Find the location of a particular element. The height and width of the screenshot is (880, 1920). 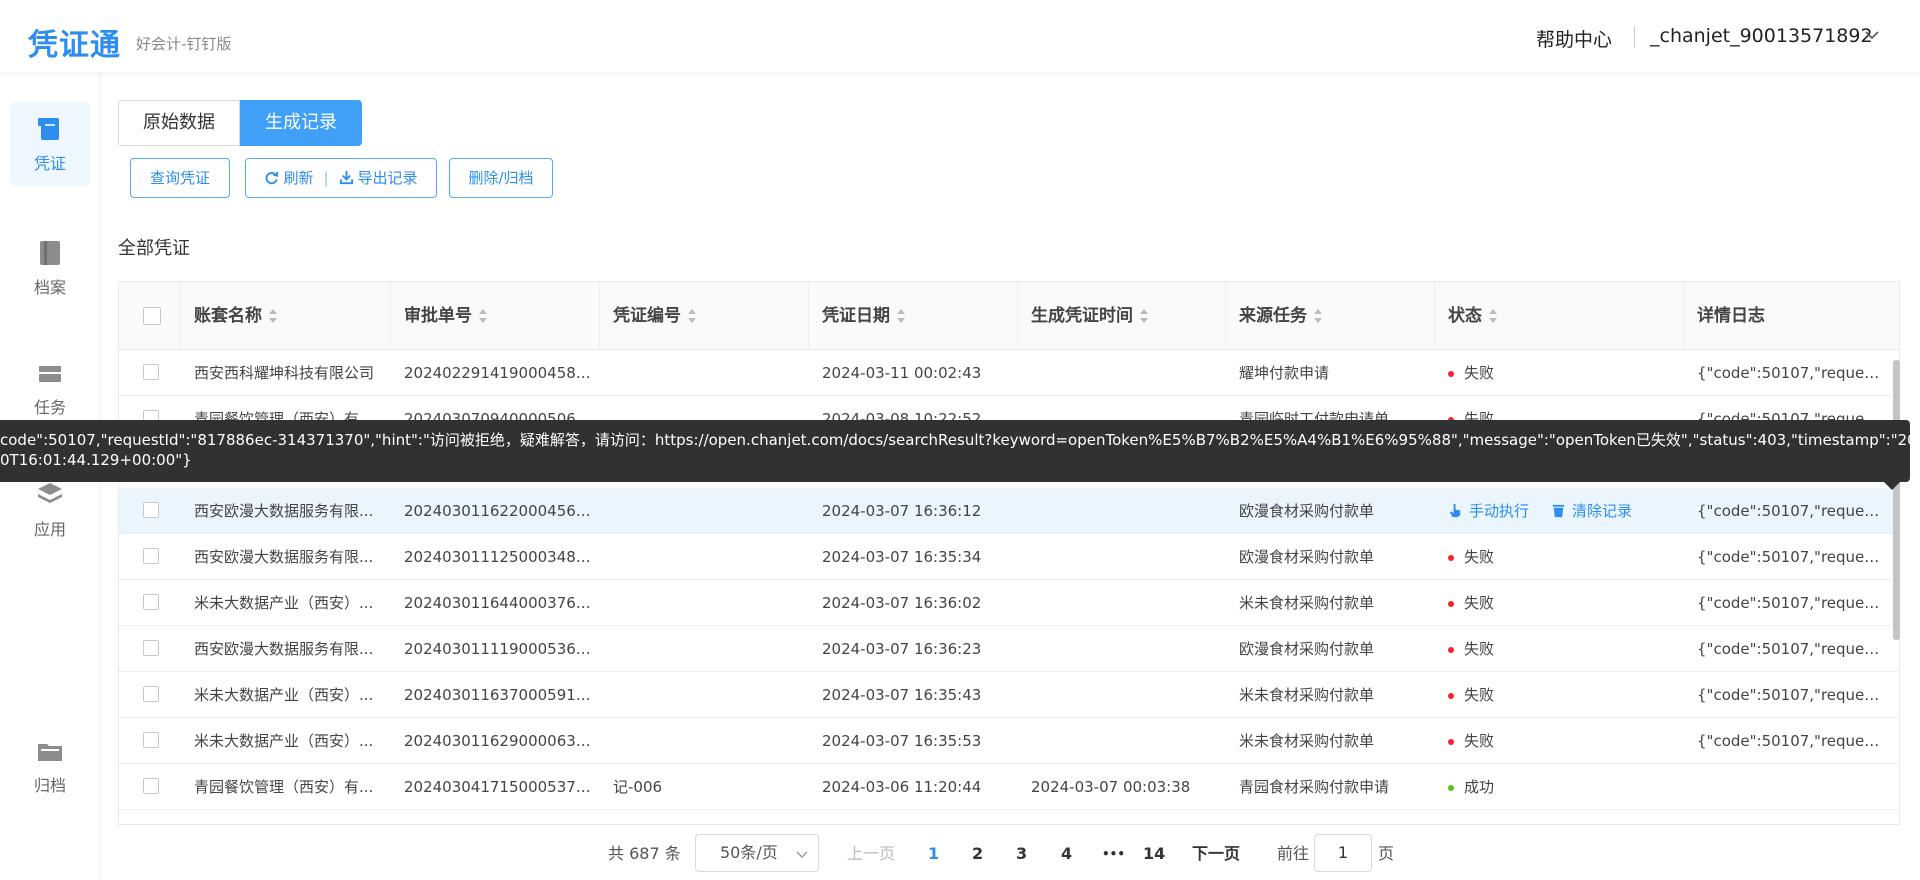

column-header-date: 凭证日期 is located at coordinates (913, 316).